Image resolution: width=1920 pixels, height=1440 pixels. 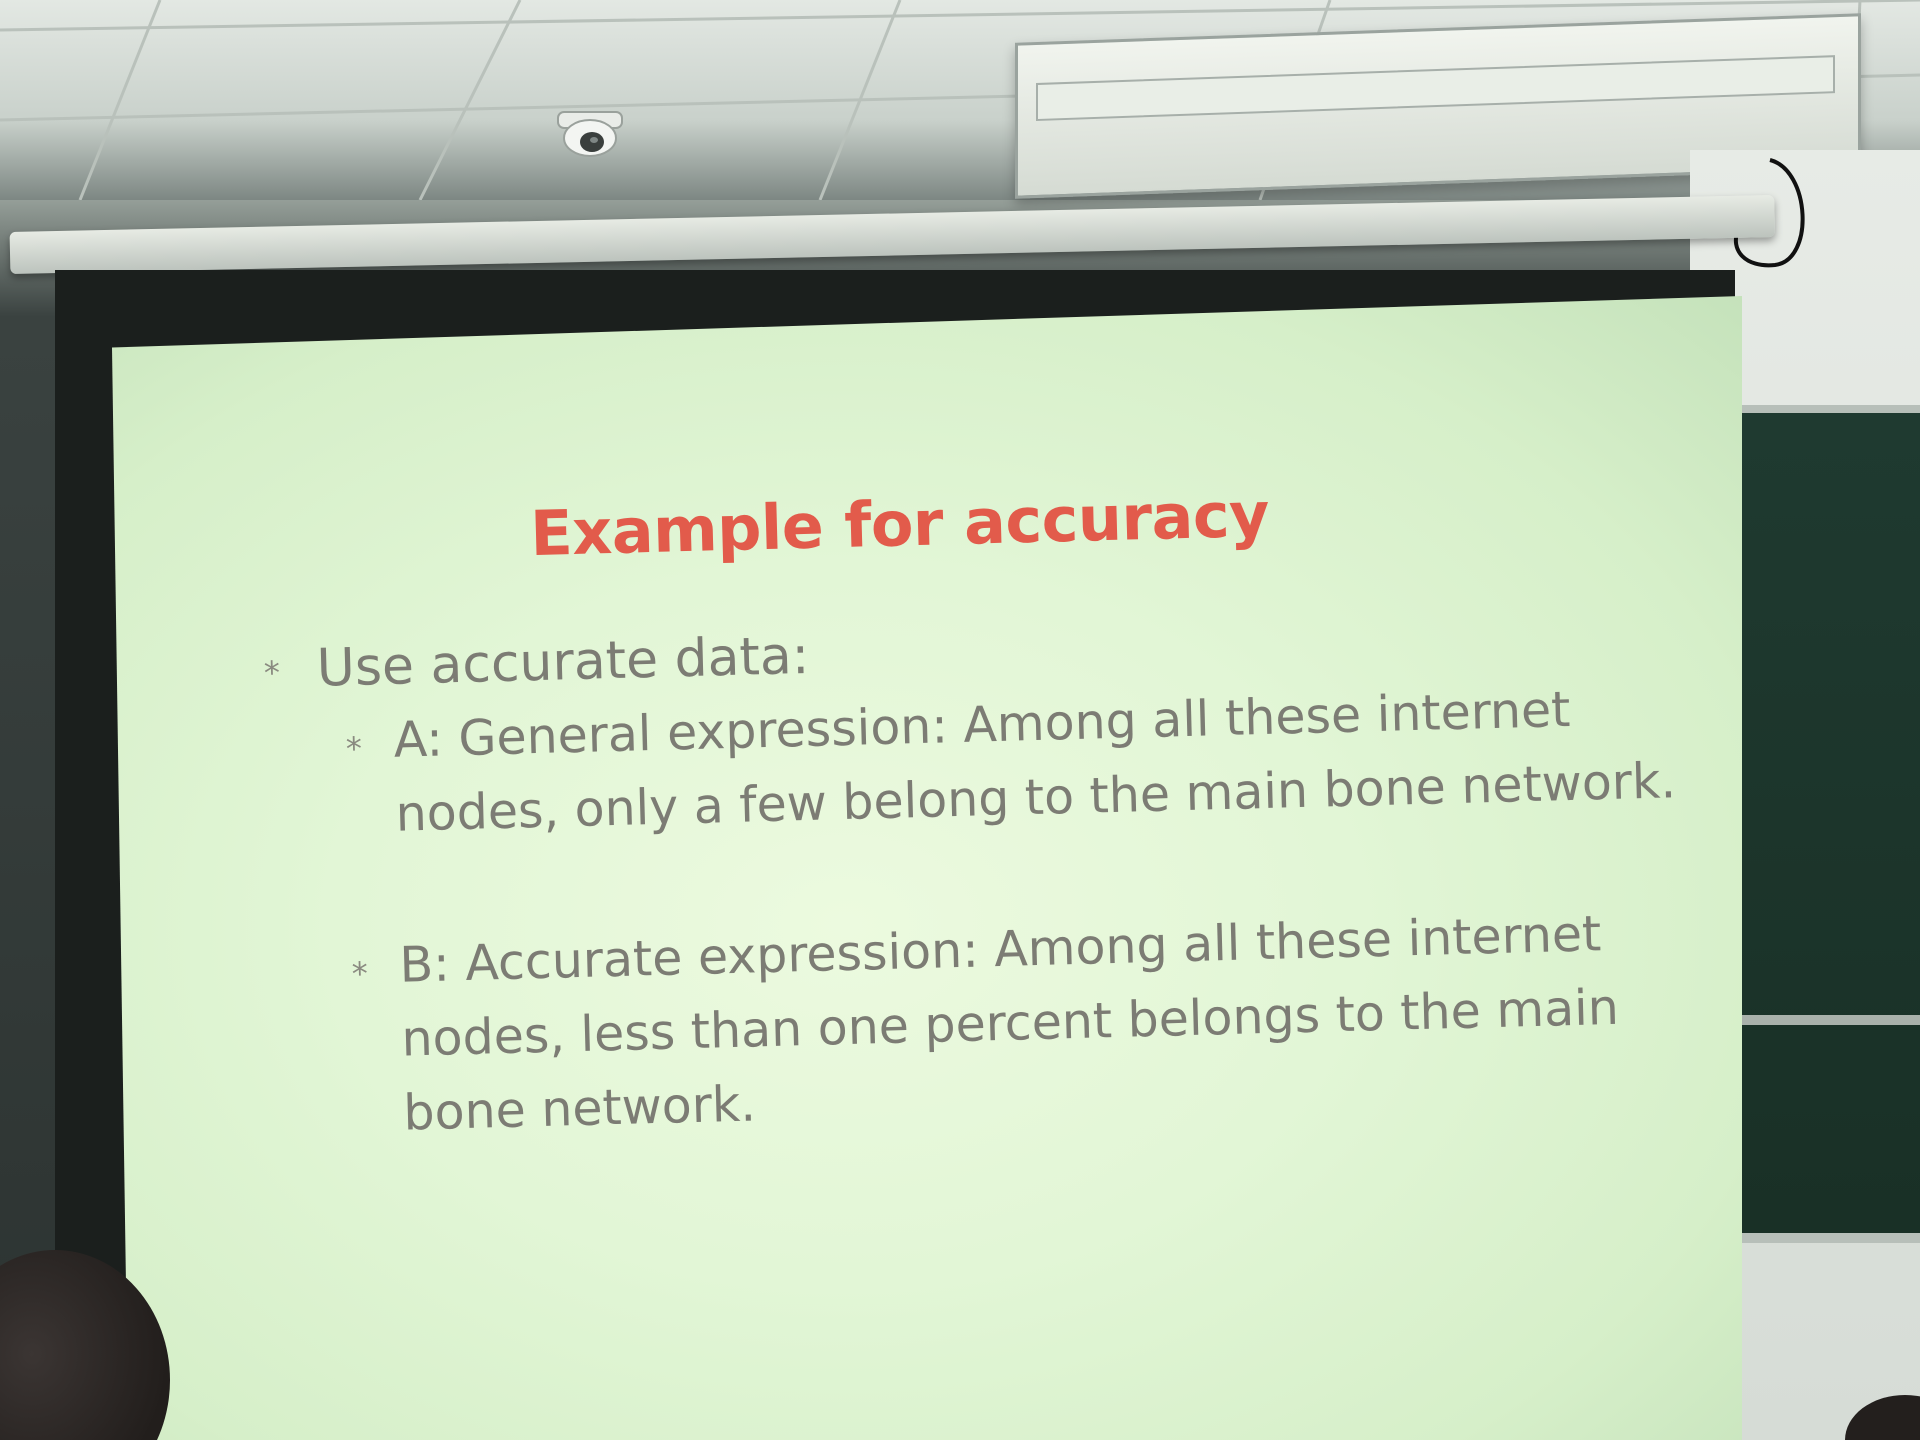 What do you see at coordinates (1435, 88) in the screenshot?
I see `light-diffuser` at bounding box center [1435, 88].